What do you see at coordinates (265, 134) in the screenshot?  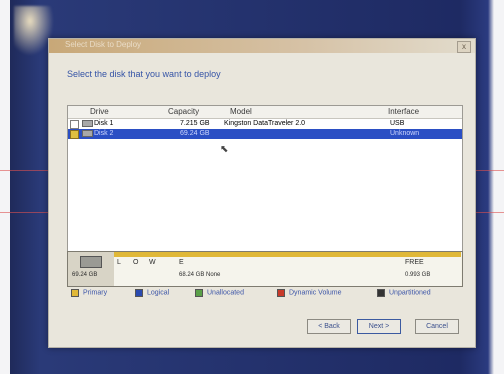 I see `disk-row-2: Disk 2 69.24 GB Unknown` at bounding box center [265, 134].